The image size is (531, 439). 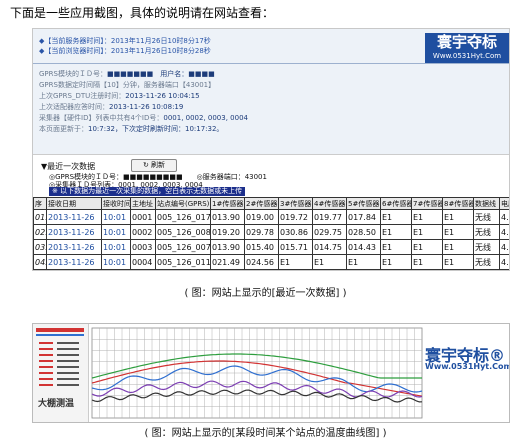 I want to click on table-cell: 03., so click(x=40, y=247).